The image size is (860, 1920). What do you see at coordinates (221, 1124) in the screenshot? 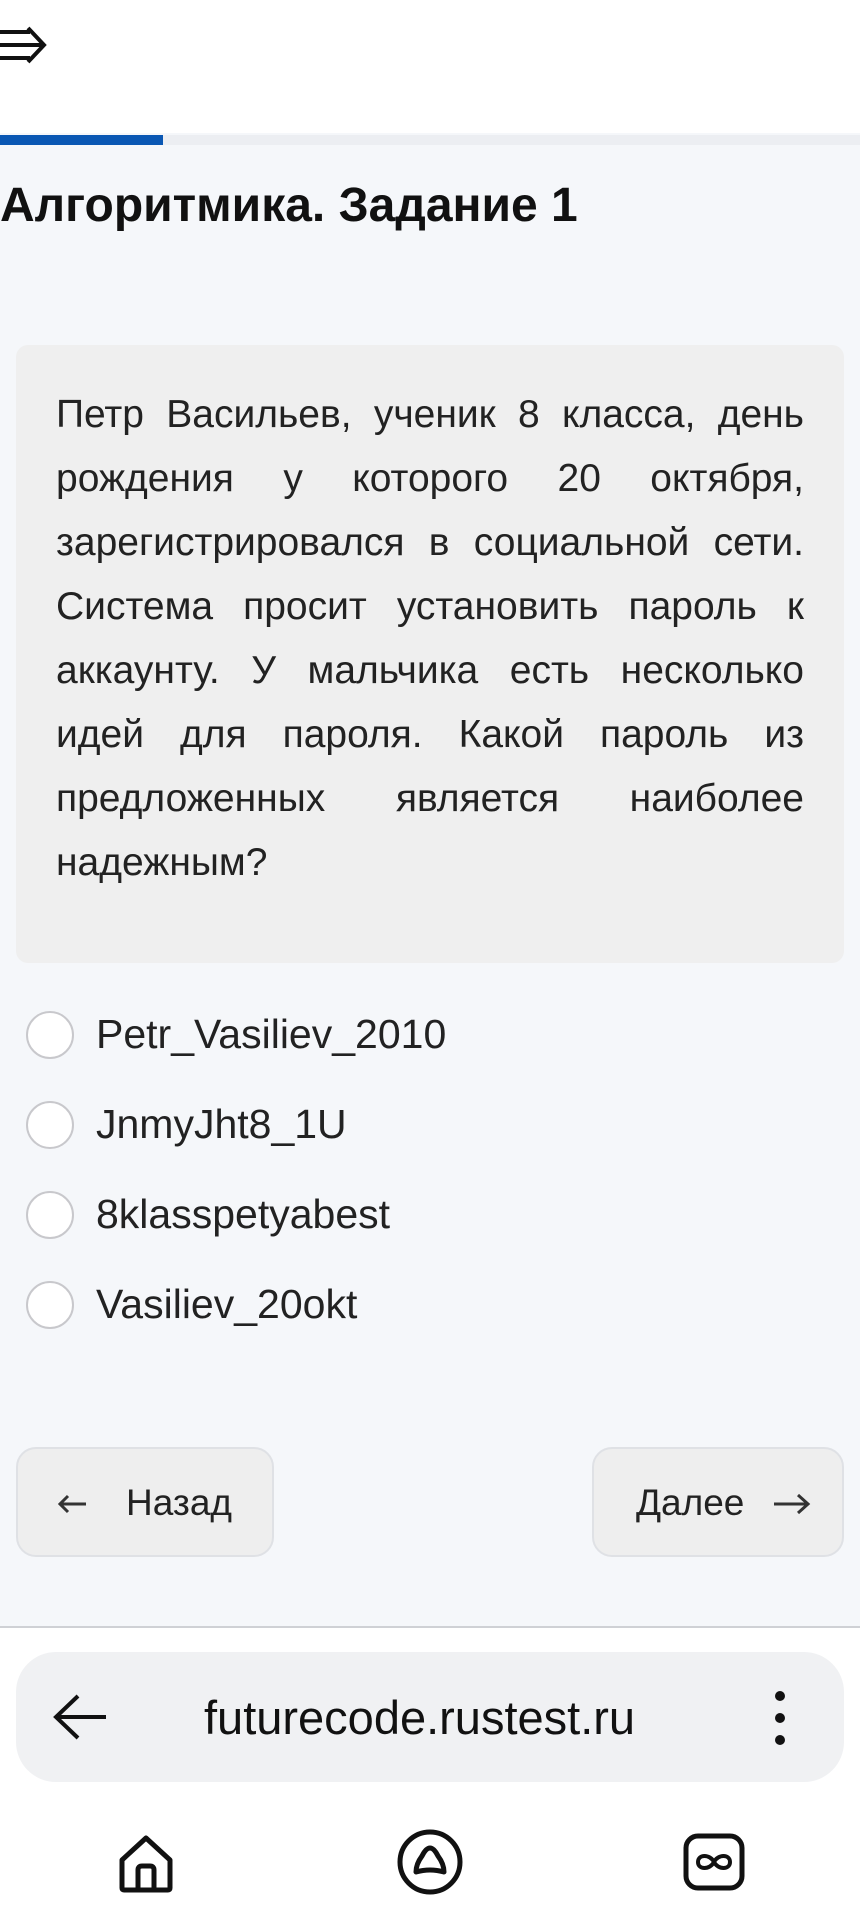
I see `option-label: JnmyJht8_1U` at bounding box center [221, 1124].